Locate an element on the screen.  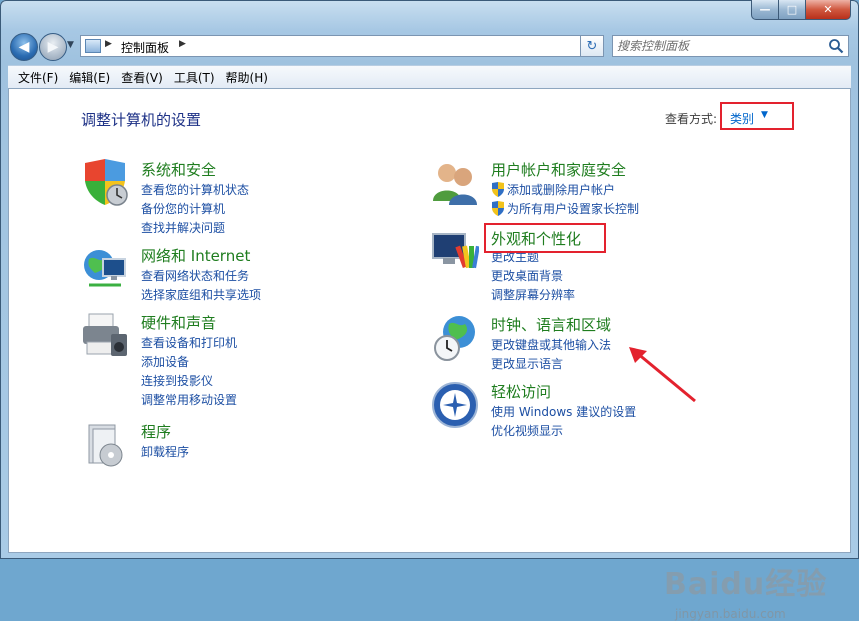
minimize-button: — is located at coordinates (765, 10).